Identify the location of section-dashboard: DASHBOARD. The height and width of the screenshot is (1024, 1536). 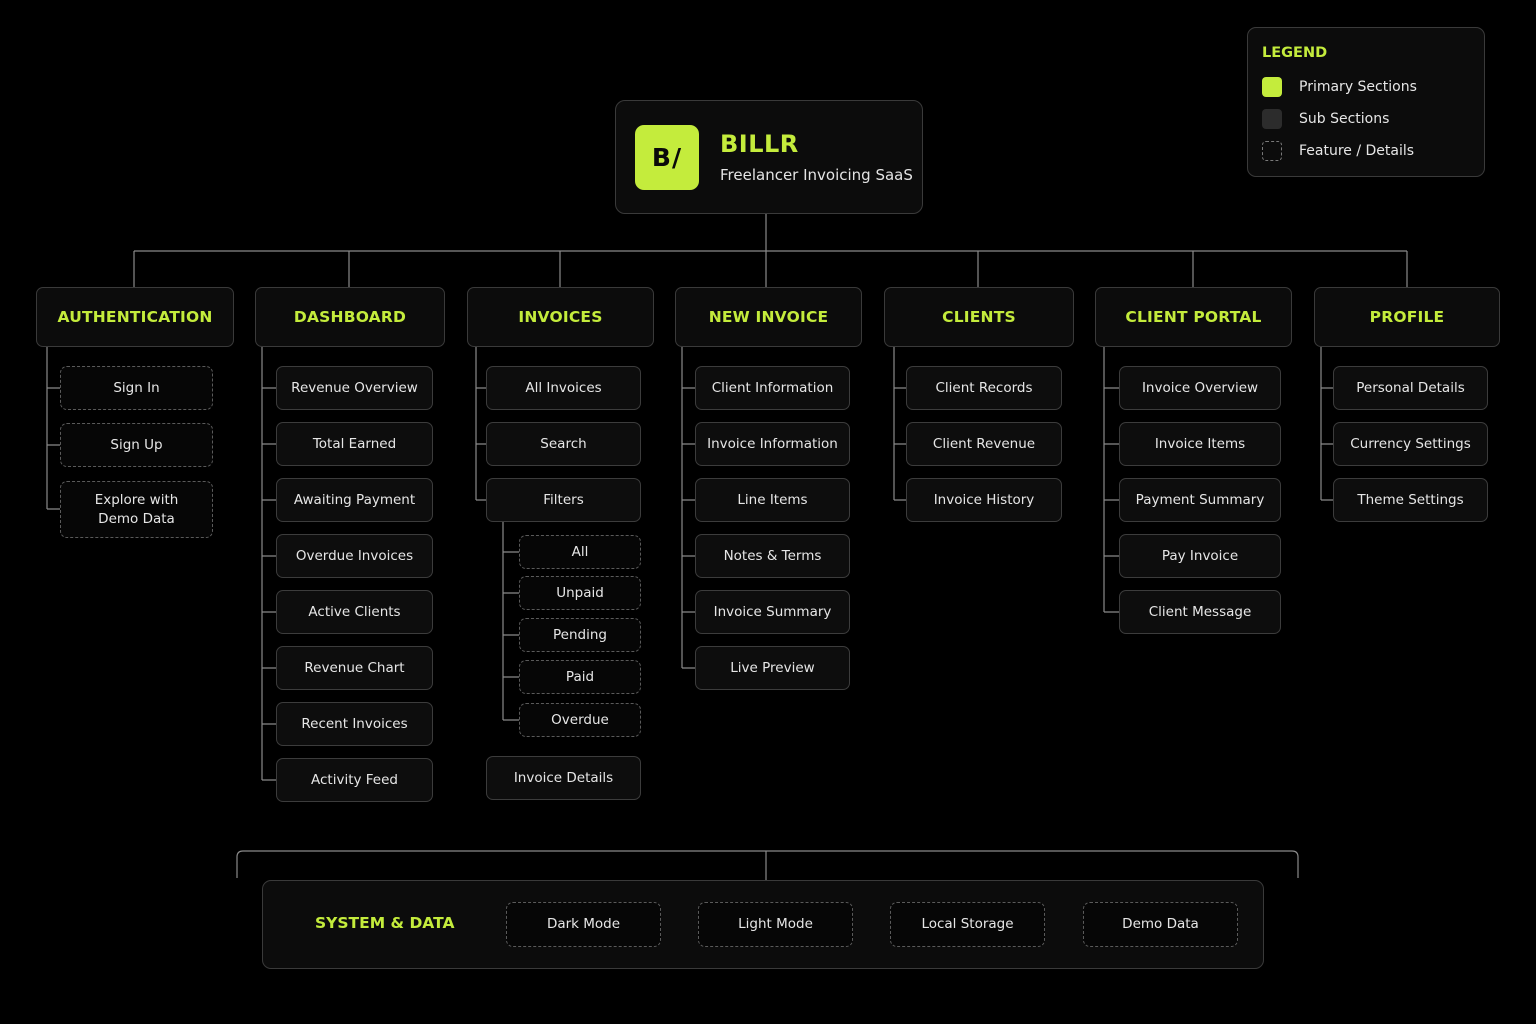
(350, 317).